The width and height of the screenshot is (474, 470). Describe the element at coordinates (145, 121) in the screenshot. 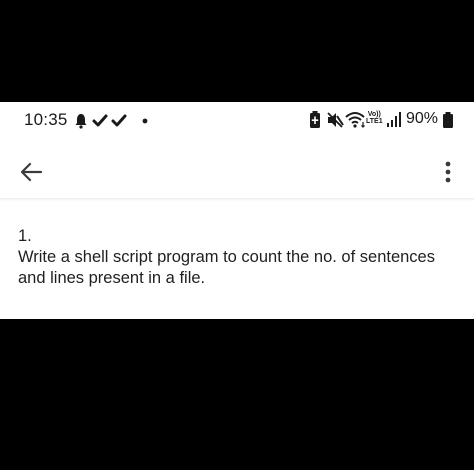

I see `dot-icon` at that location.